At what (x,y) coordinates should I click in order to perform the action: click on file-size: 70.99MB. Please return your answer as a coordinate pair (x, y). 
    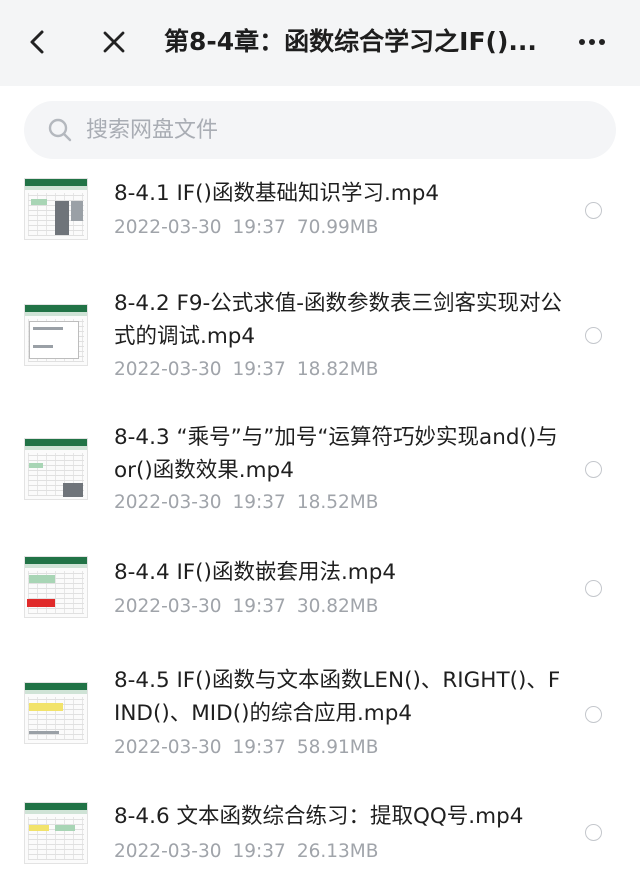
    Looking at the image, I should click on (337, 227).